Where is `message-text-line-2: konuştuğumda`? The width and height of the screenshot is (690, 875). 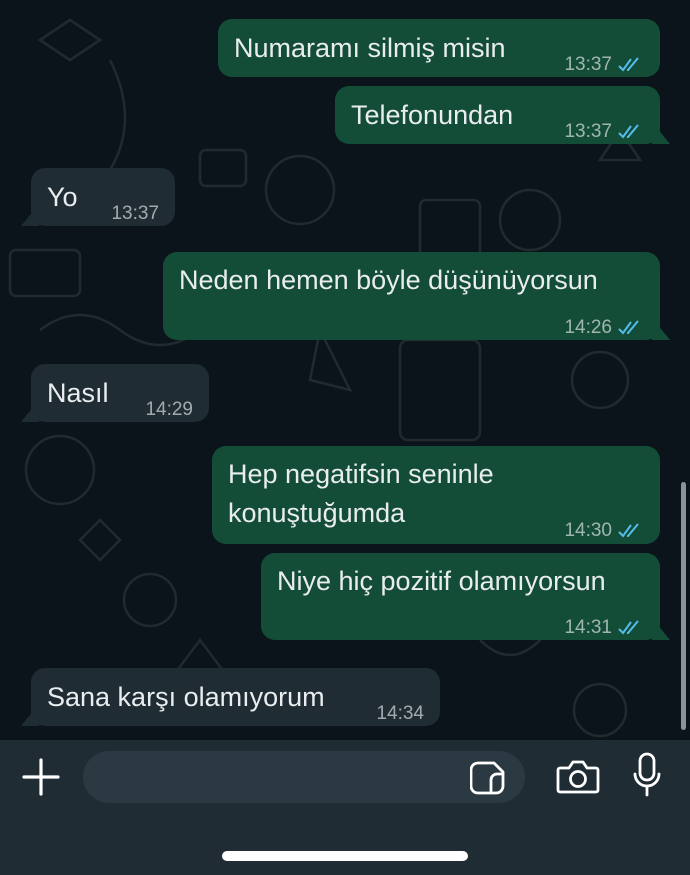
message-text-line-2: konuştuğumda is located at coordinates (317, 513).